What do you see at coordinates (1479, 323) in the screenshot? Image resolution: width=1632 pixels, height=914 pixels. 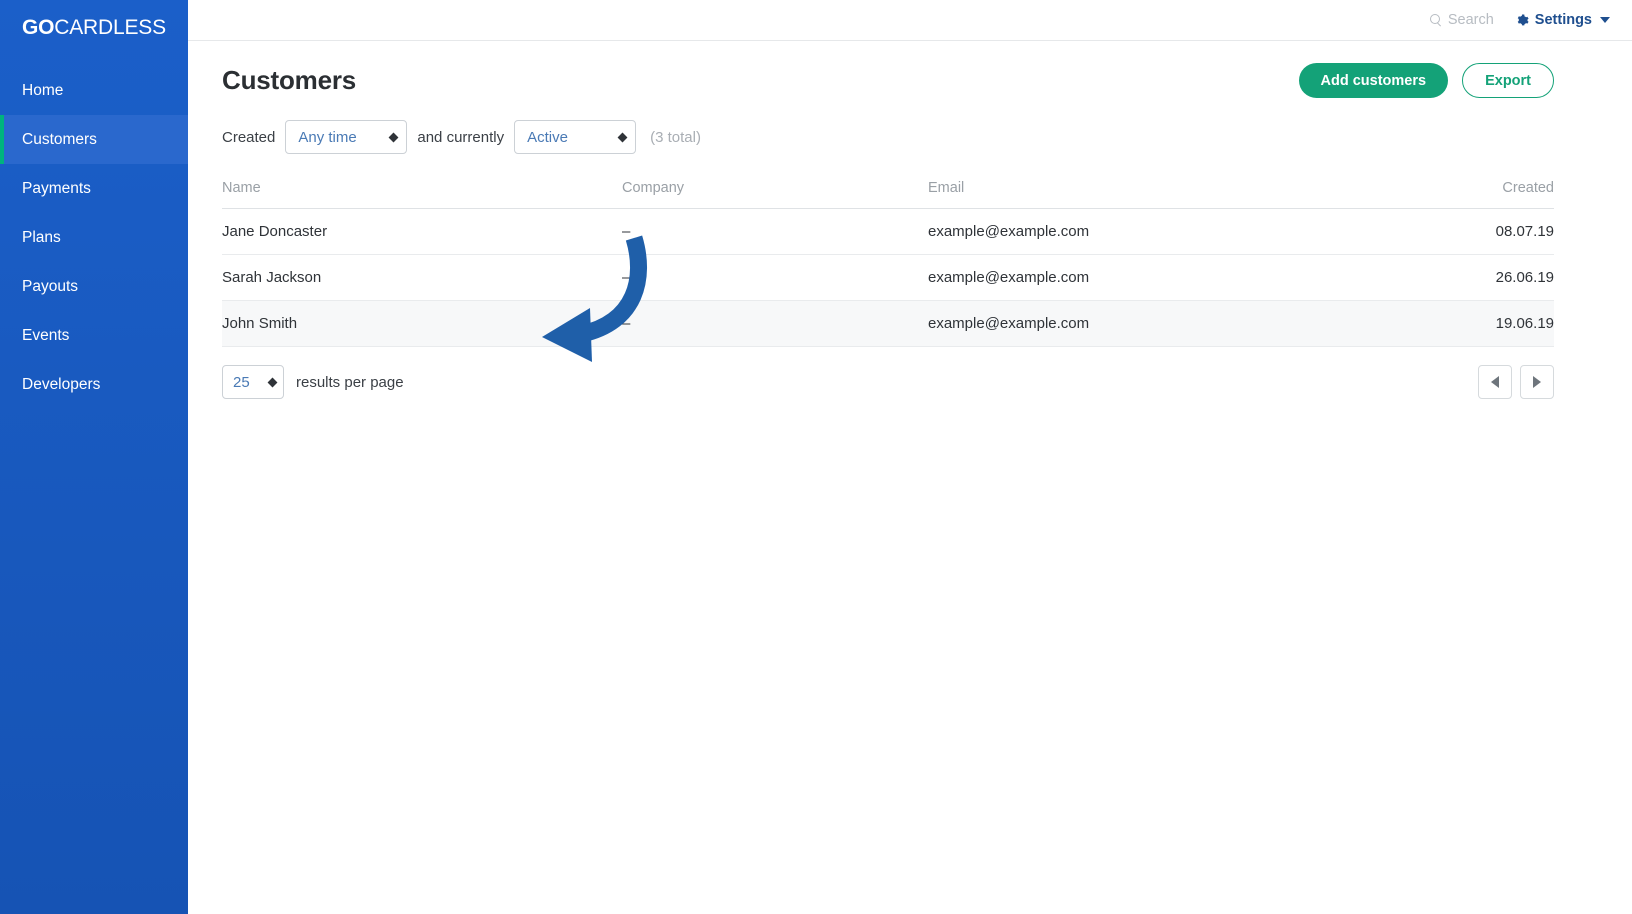 I see `cell-created: 19.06.19` at bounding box center [1479, 323].